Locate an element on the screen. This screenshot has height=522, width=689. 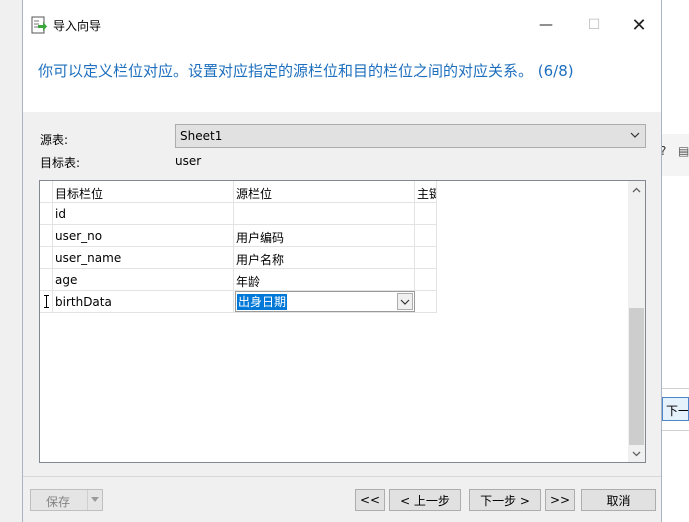
row-indicator-editing is located at coordinates (46, 302).